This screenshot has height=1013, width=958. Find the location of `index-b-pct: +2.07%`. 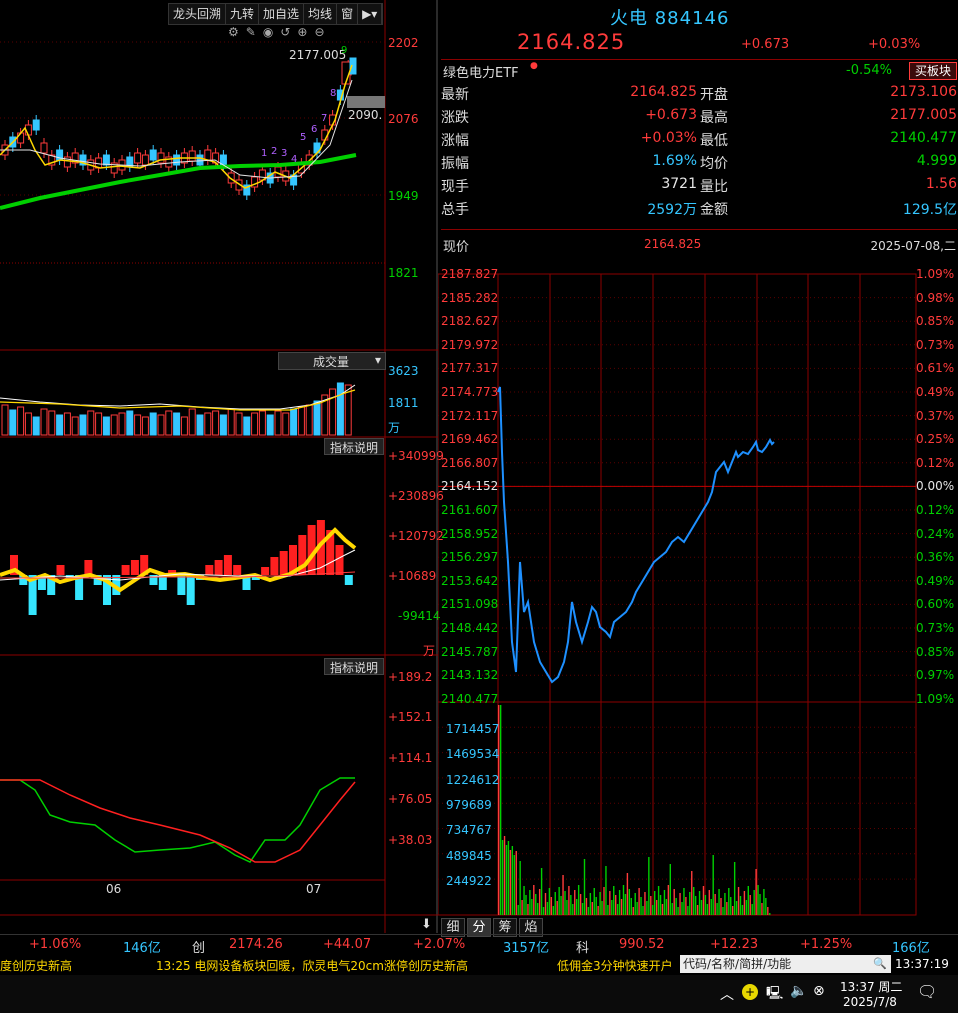

index-b-pct: +2.07% is located at coordinates (439, 944).